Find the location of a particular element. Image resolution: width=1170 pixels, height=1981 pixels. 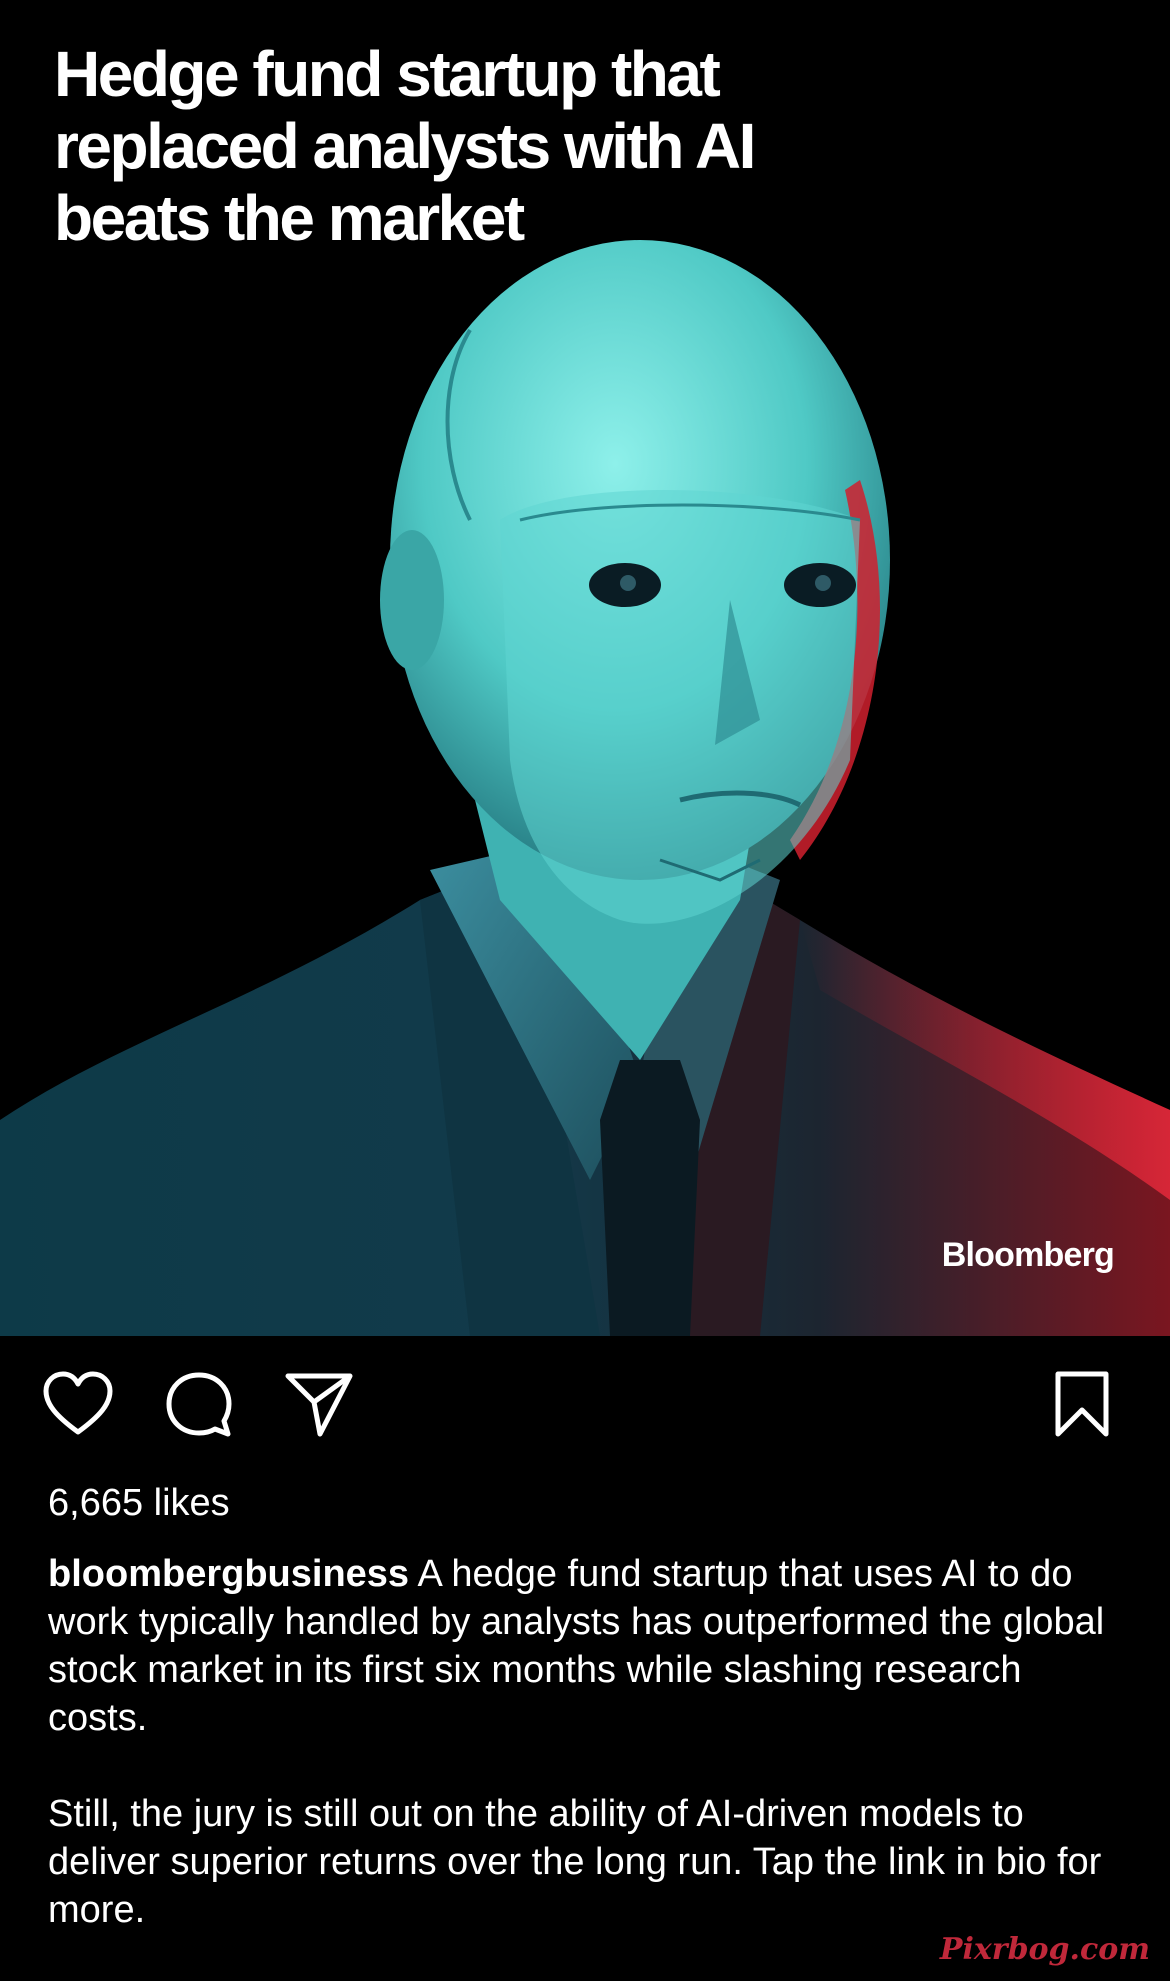

likes-count: 6,665 likes is located at coordinates (139, 1503).